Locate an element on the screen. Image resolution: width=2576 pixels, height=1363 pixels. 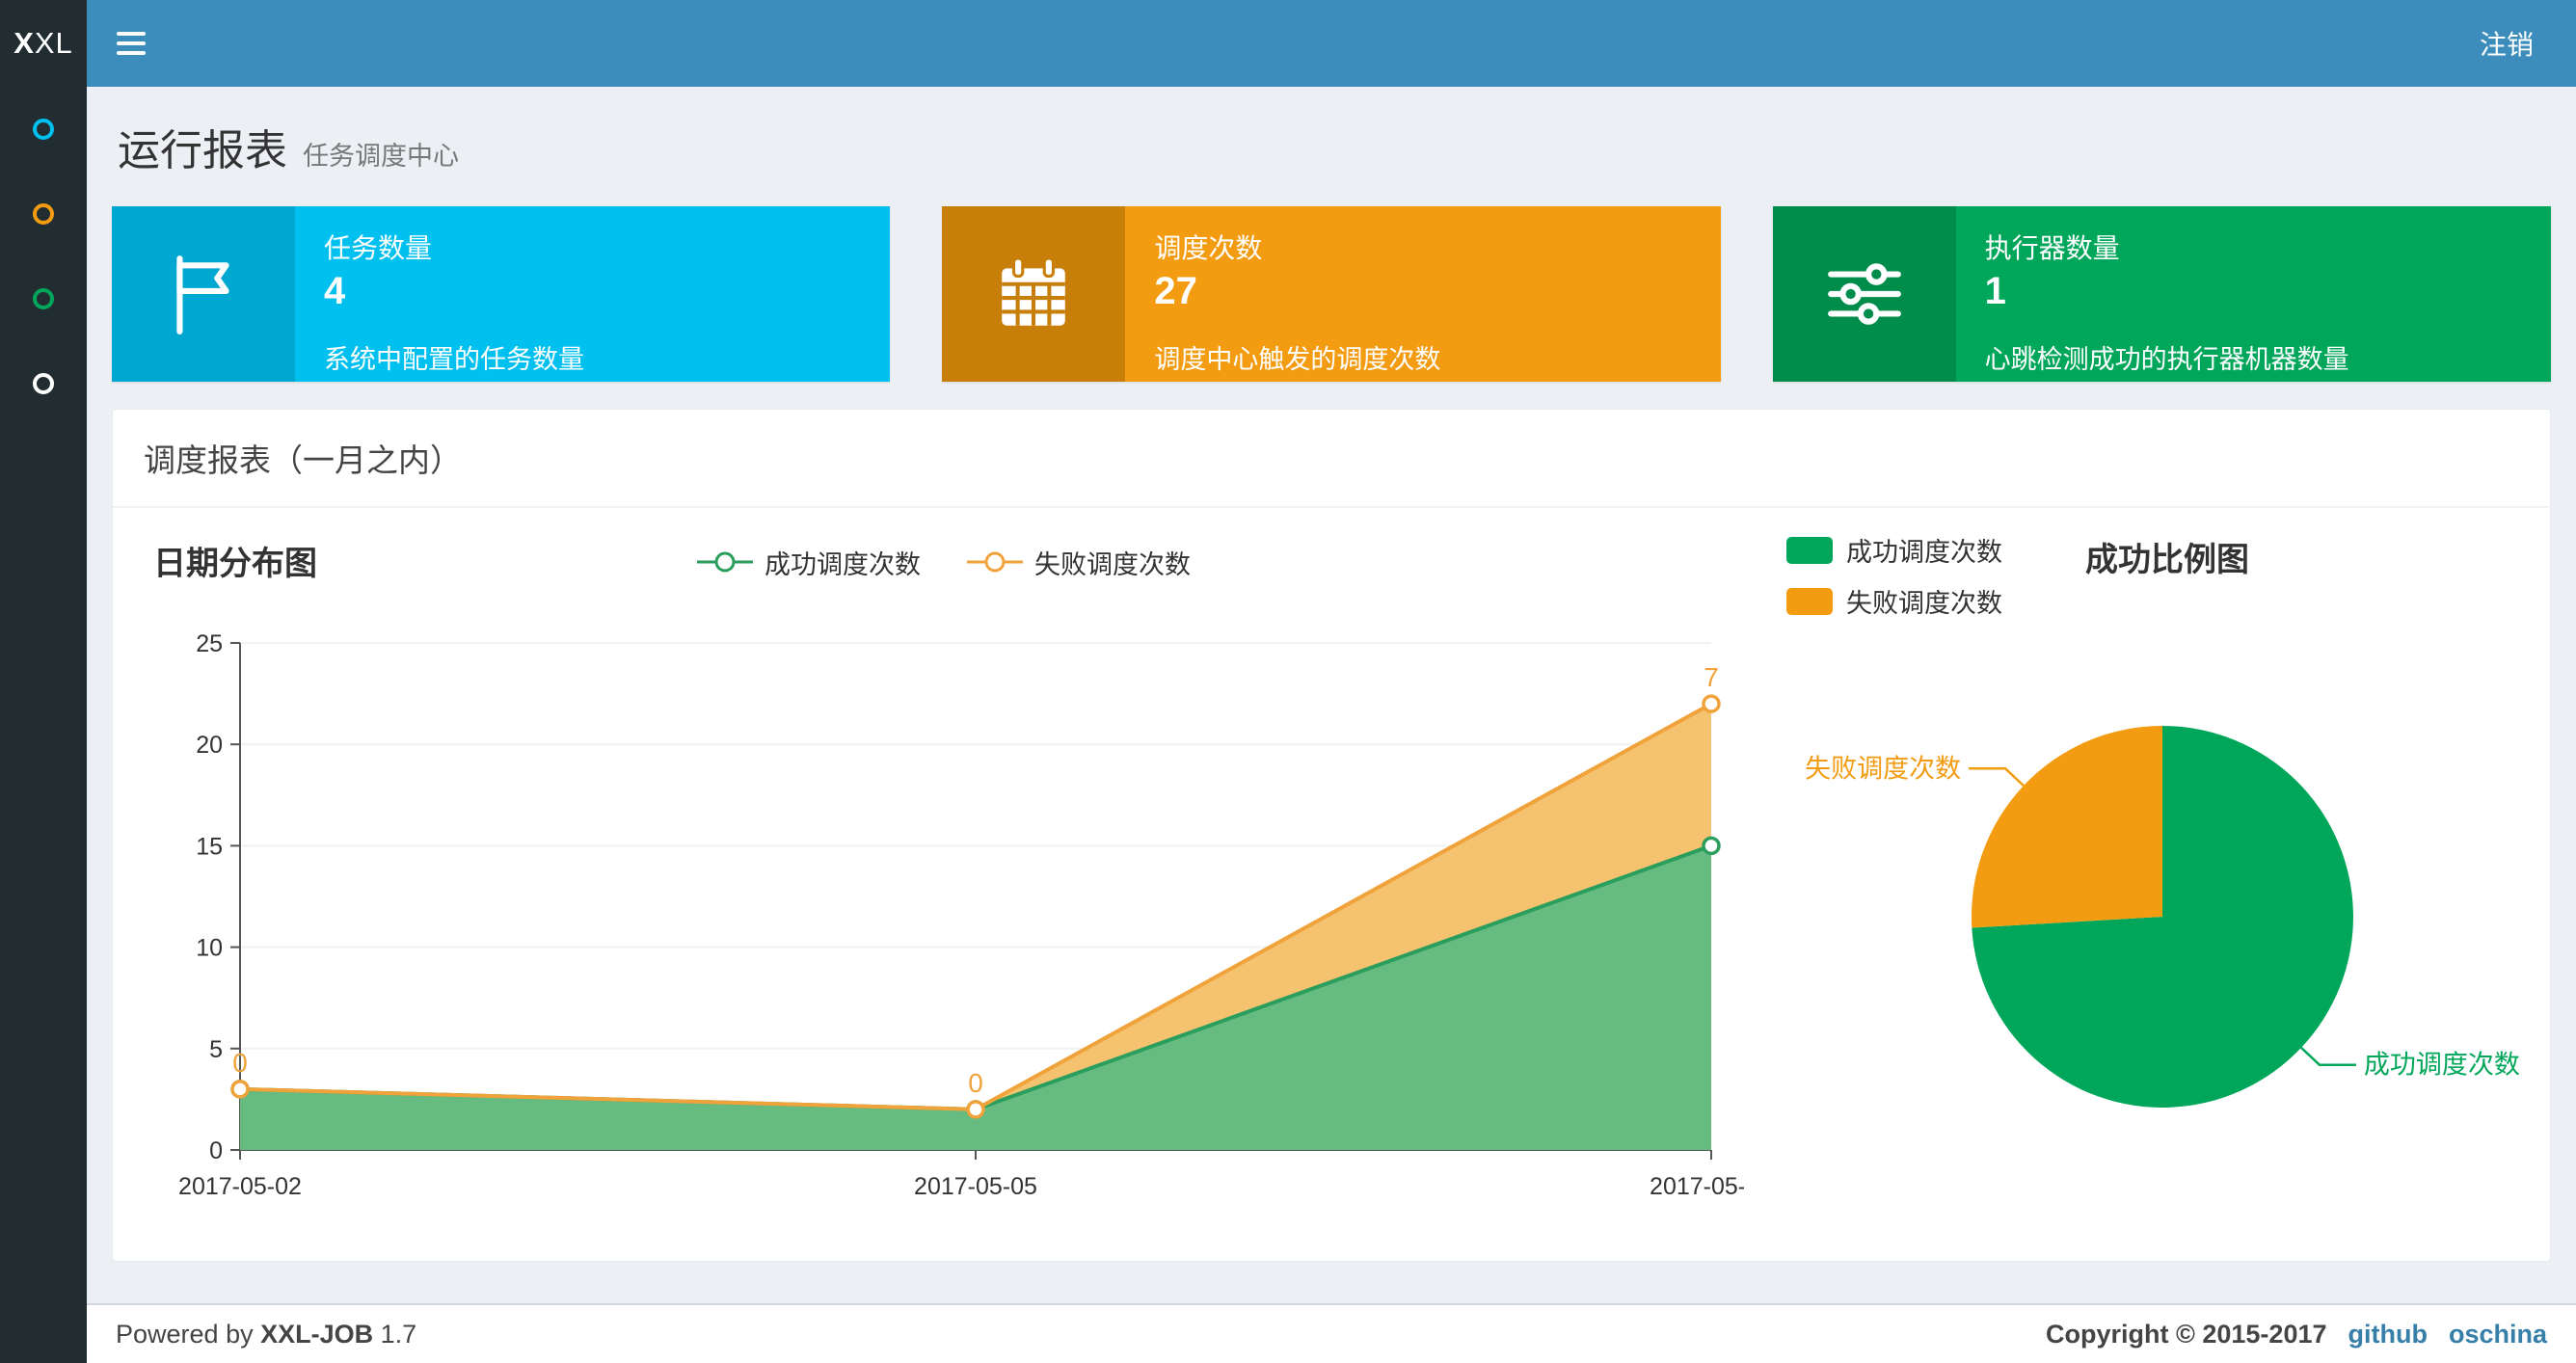
info-box-value: 27 is located at coordinates (1176, 291).